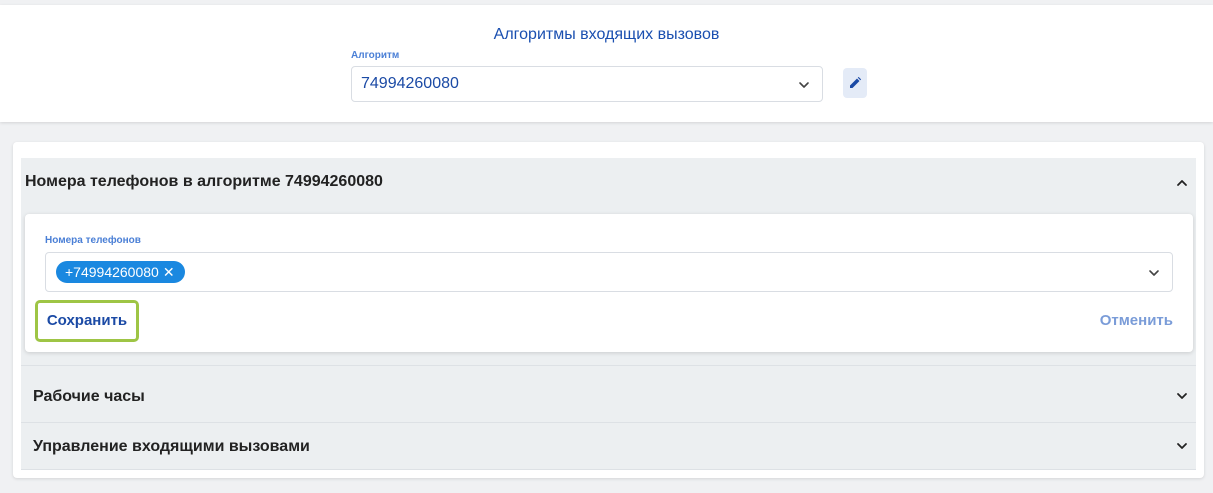 Image resolution: width=1213 pixels, height=493 pixels. What do you see at coordinates (87, 321) in the screenshot?
I see `save-button: Сохранить` at bounding box center [87, 321].